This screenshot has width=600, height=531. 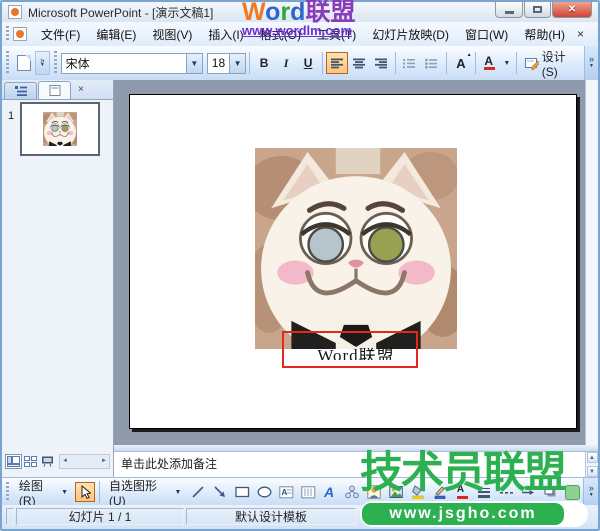 I want to click on menu-view: 视图(V), so click(x=172, y=34).